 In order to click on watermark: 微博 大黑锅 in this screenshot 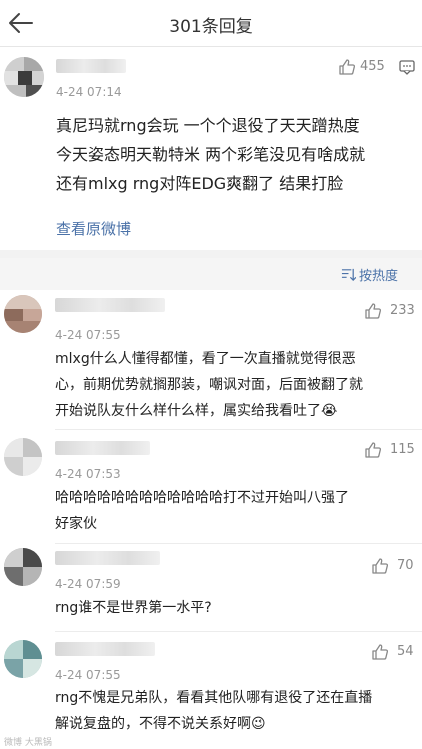, I will do `click(28, 743)`.